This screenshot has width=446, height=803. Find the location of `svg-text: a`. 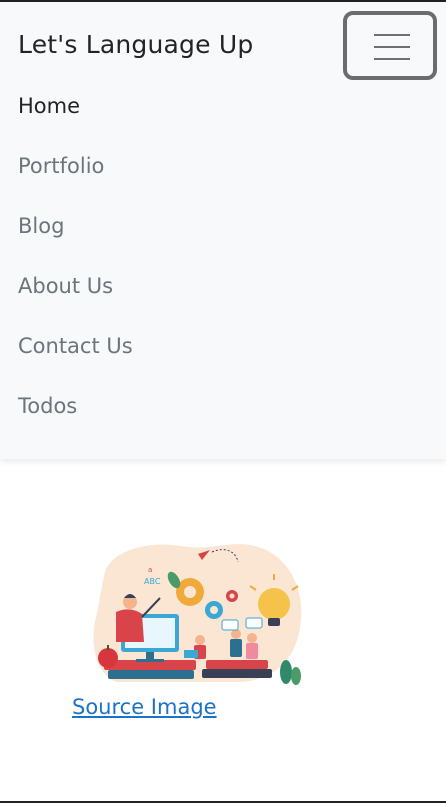

svg-text: a is located at coordinates (150, 570).